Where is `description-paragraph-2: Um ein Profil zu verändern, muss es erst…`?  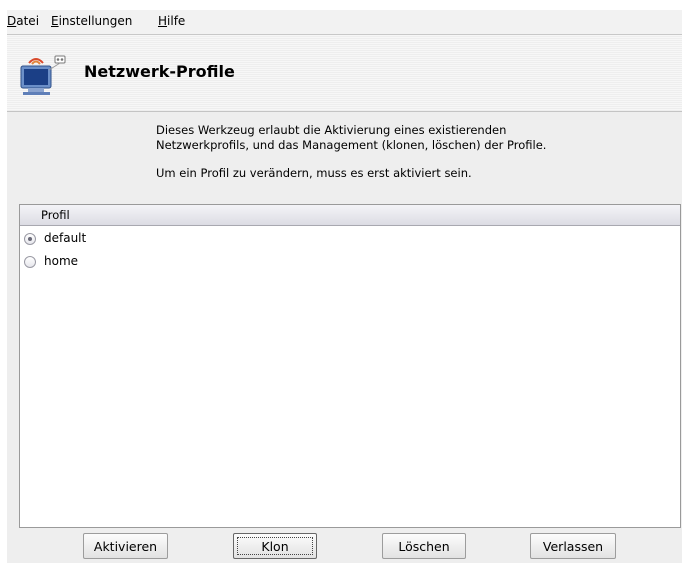
description-paragraph-2: Um ein Profil zu verändern, muss es erst… is located at coordinates (314, 173).